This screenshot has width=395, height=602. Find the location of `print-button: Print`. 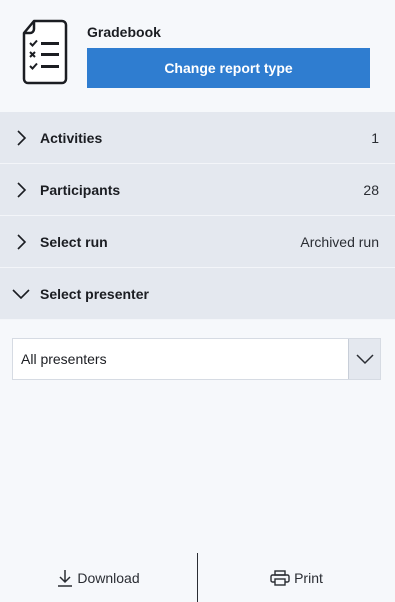

print-button: Print is located at coordinates (296, 577).